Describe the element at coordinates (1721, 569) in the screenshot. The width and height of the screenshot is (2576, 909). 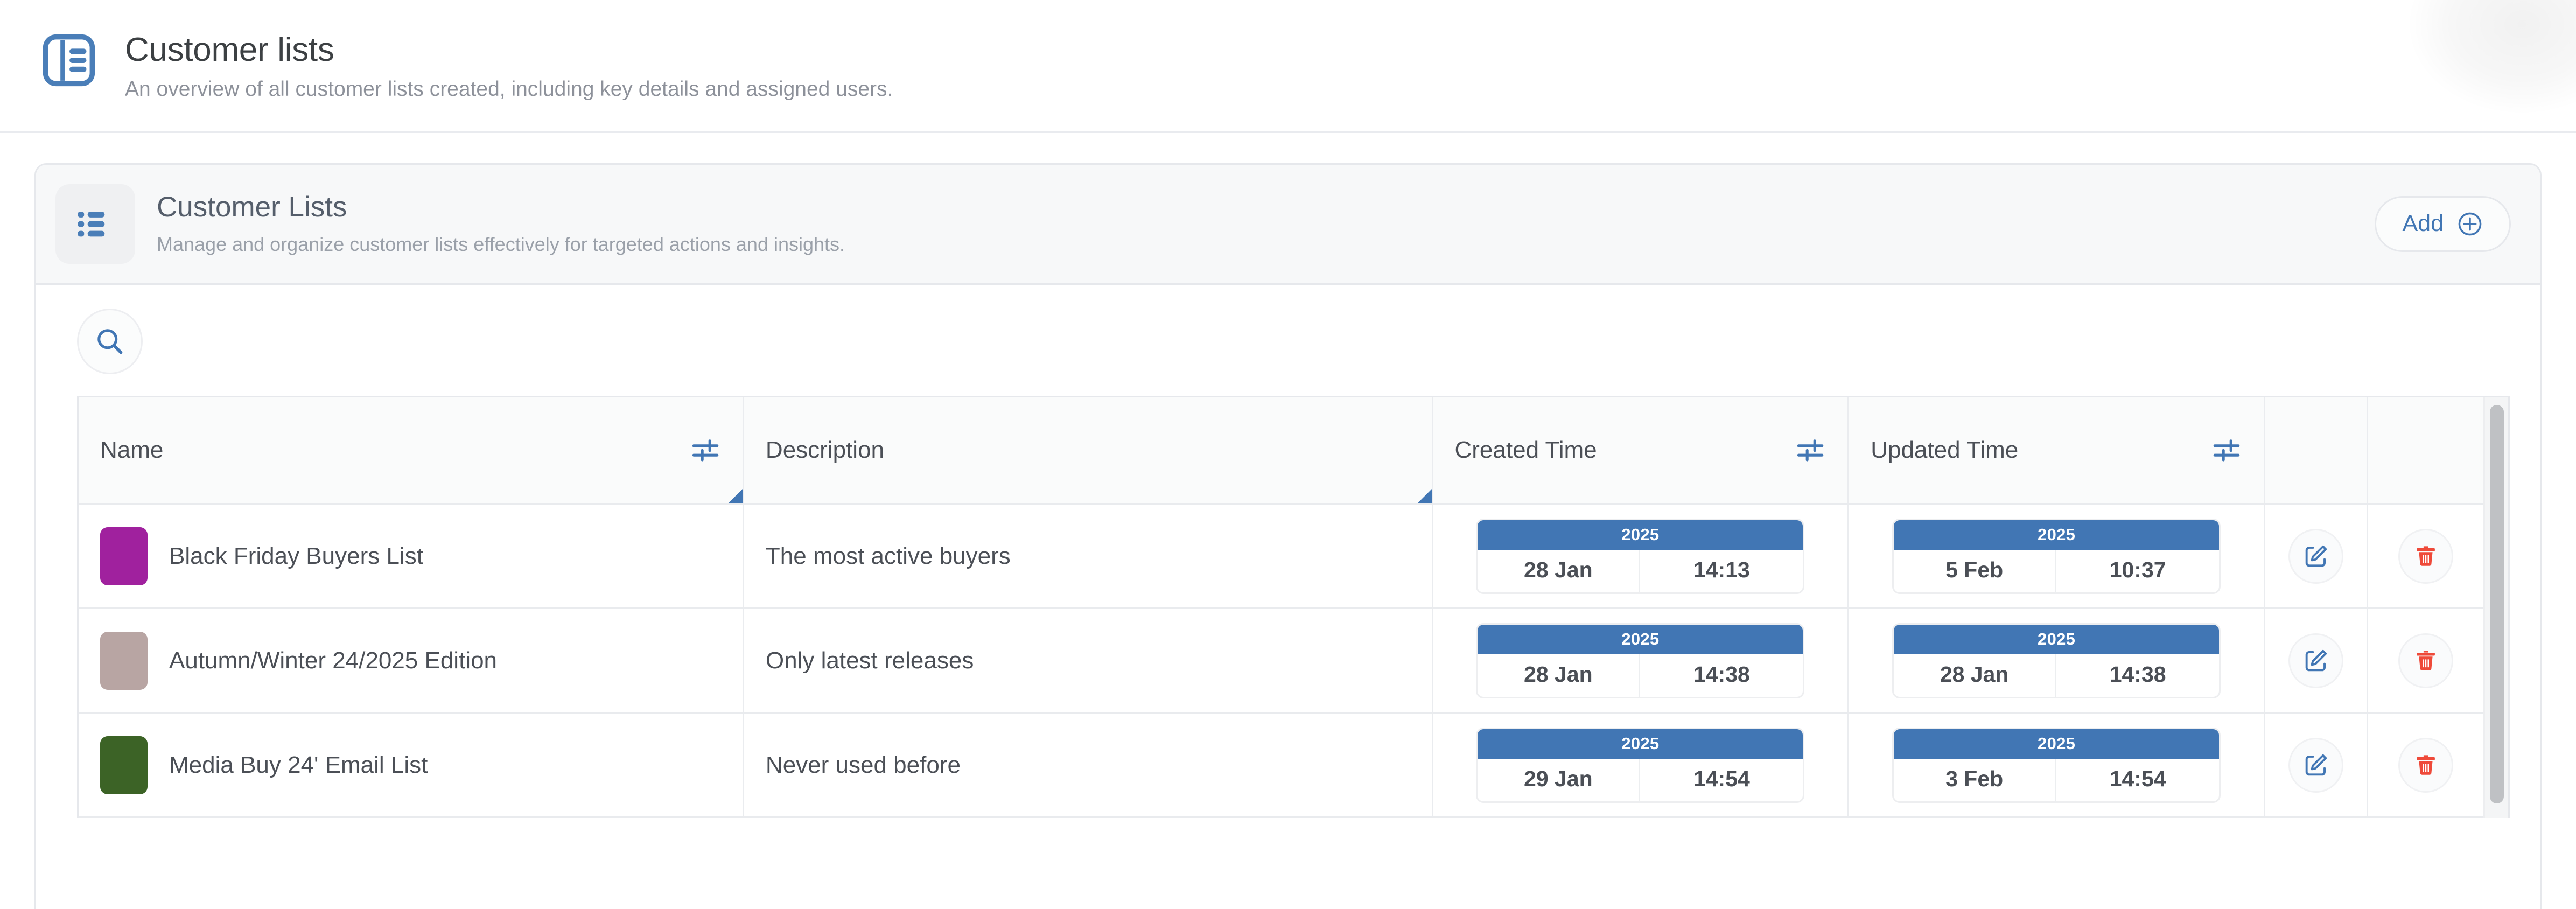
I see `date-time: 14:13` at that location.